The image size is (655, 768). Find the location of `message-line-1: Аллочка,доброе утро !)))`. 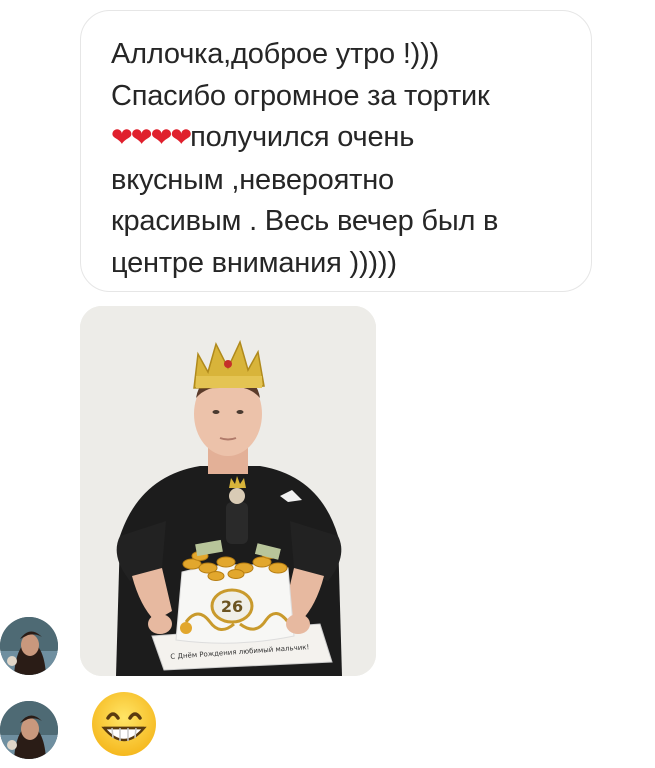

message-line-1: Аллочка,доброе утро !))) is located at coordinates (275, 54).